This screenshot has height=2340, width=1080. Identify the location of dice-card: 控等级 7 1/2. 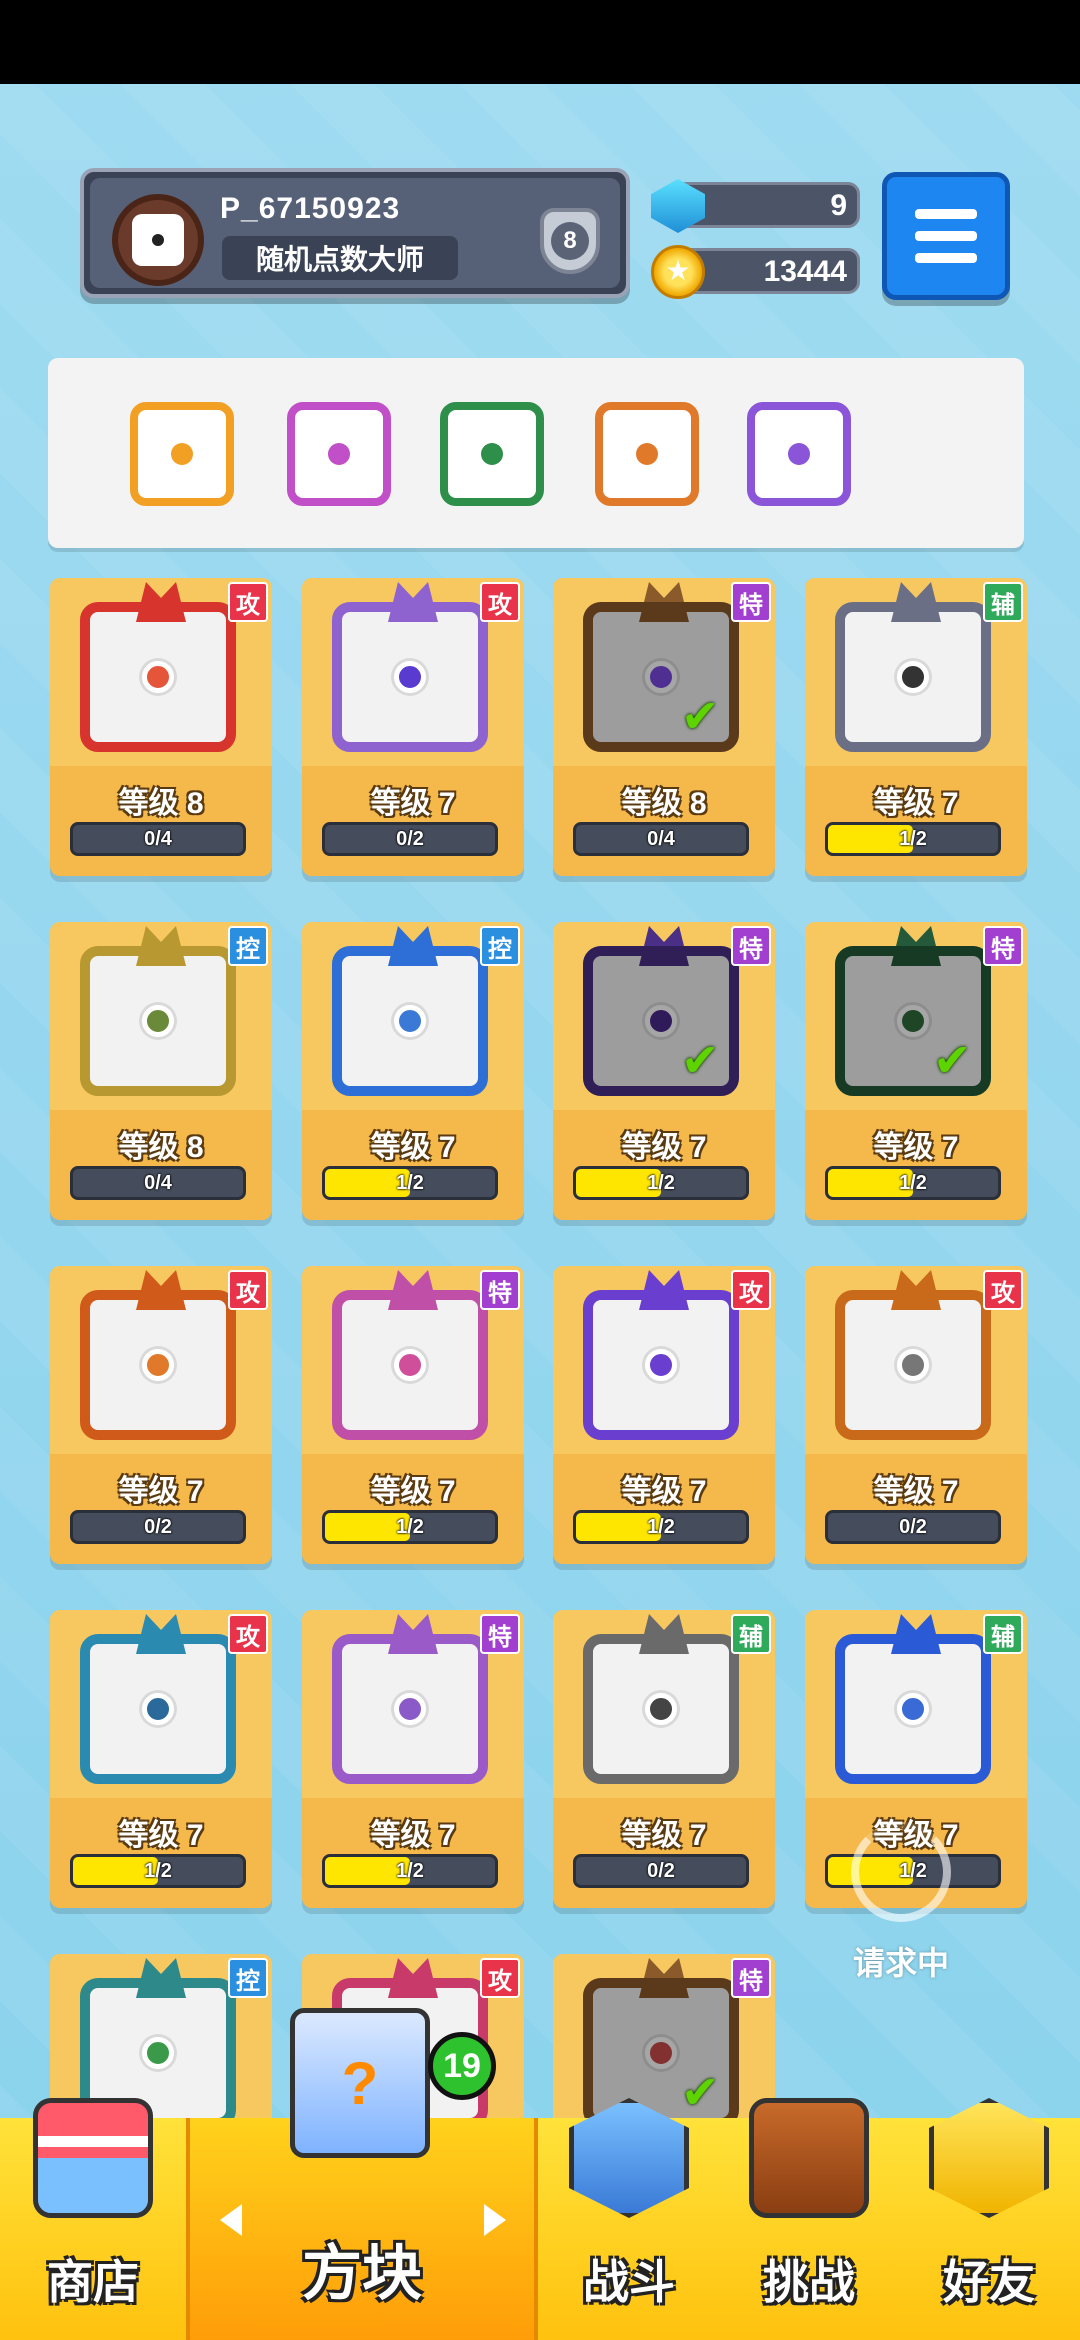
(413, 1071).